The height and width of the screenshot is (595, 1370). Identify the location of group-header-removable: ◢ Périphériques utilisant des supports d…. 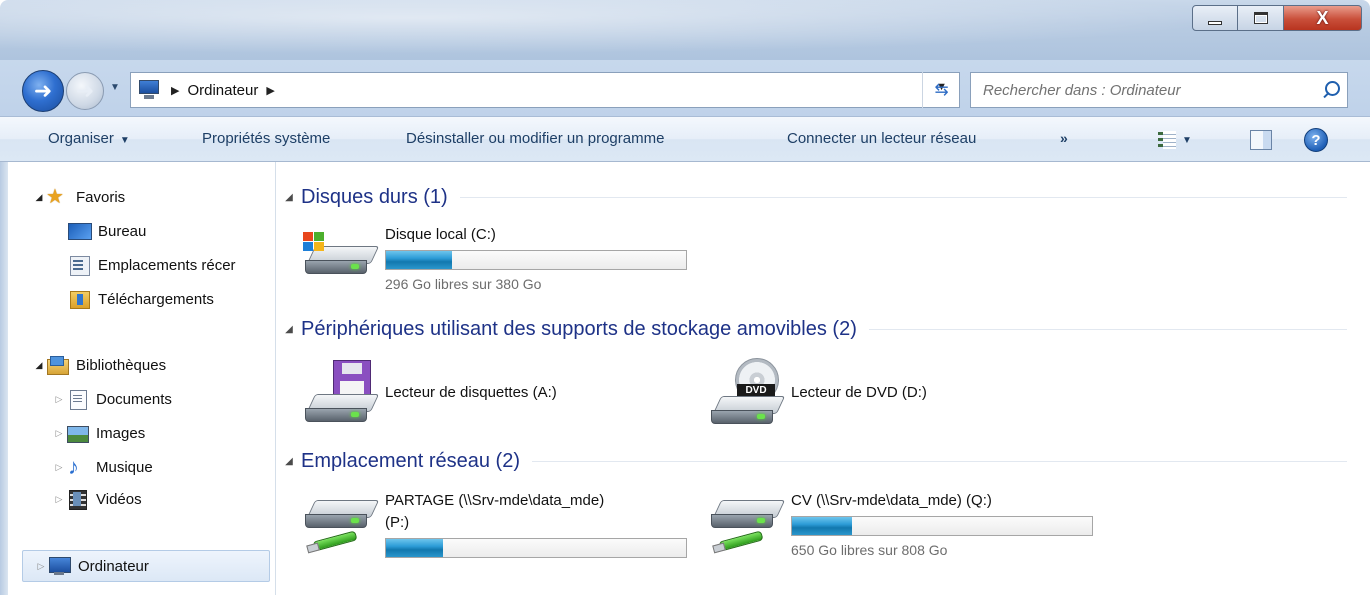
(812, 329).